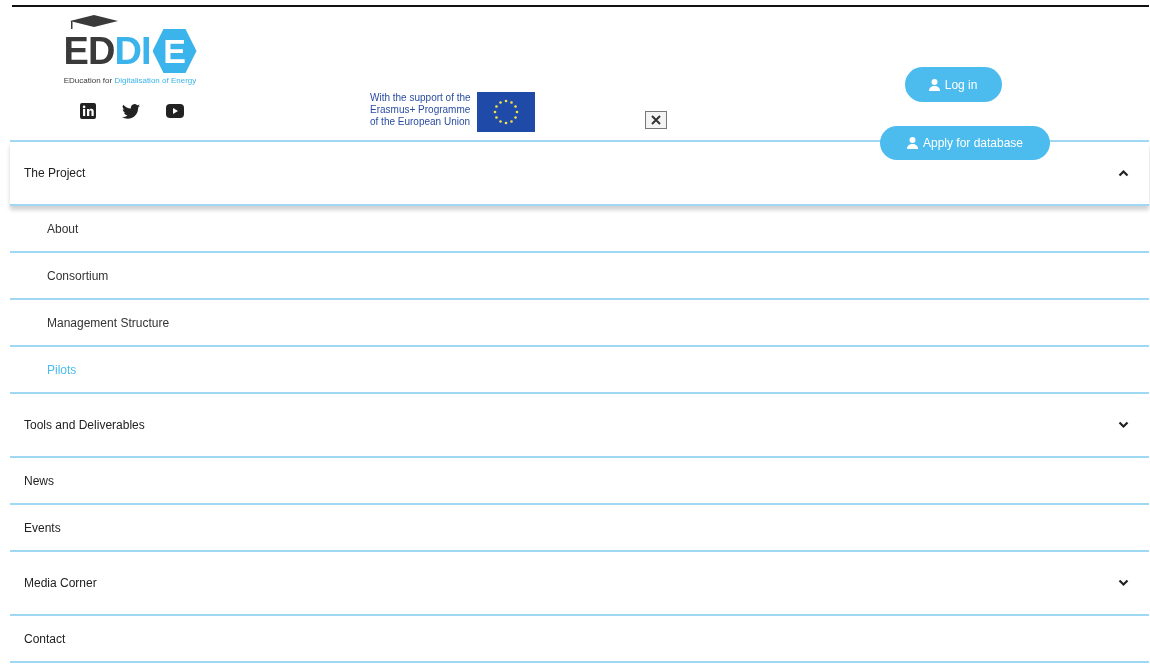  I want to click on play-icon, so click(175, 111).